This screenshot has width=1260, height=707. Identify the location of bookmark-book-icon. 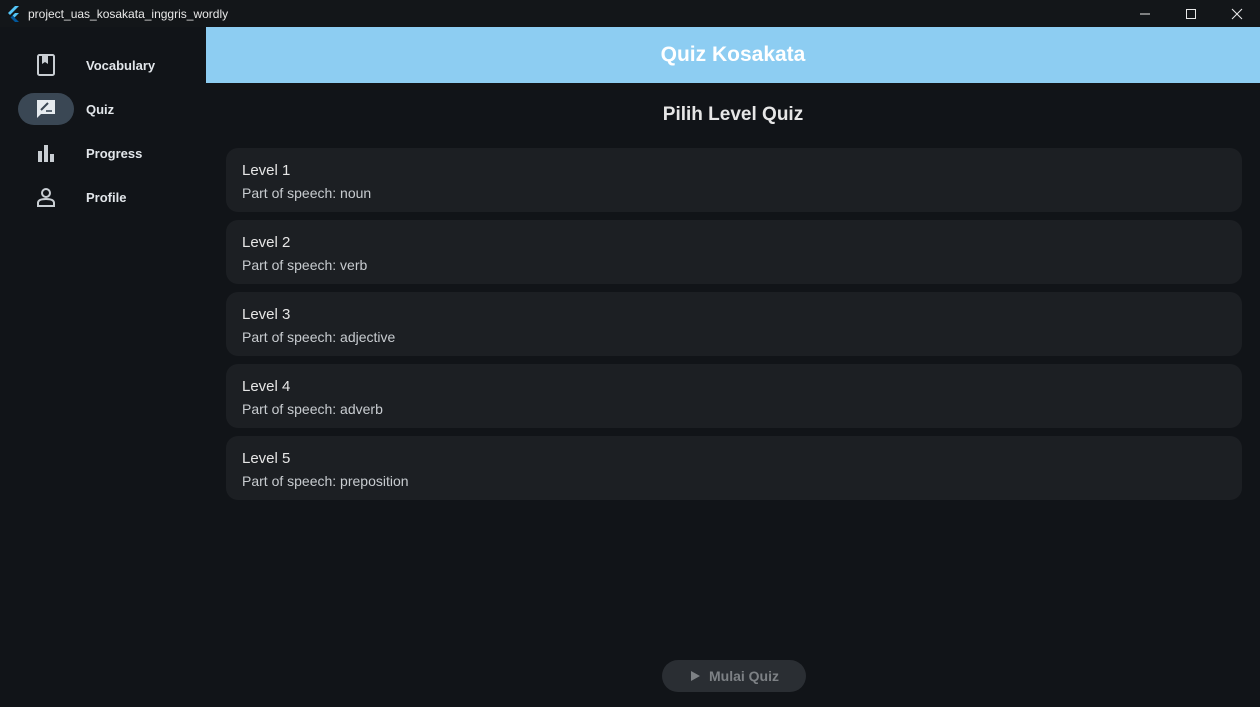
(46, 65).